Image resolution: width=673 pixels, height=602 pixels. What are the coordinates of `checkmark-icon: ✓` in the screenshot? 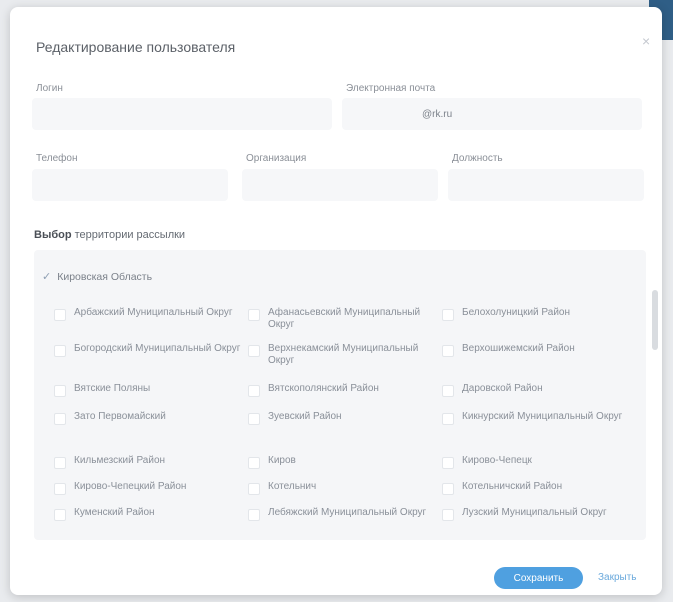 It's located at (47, 277).